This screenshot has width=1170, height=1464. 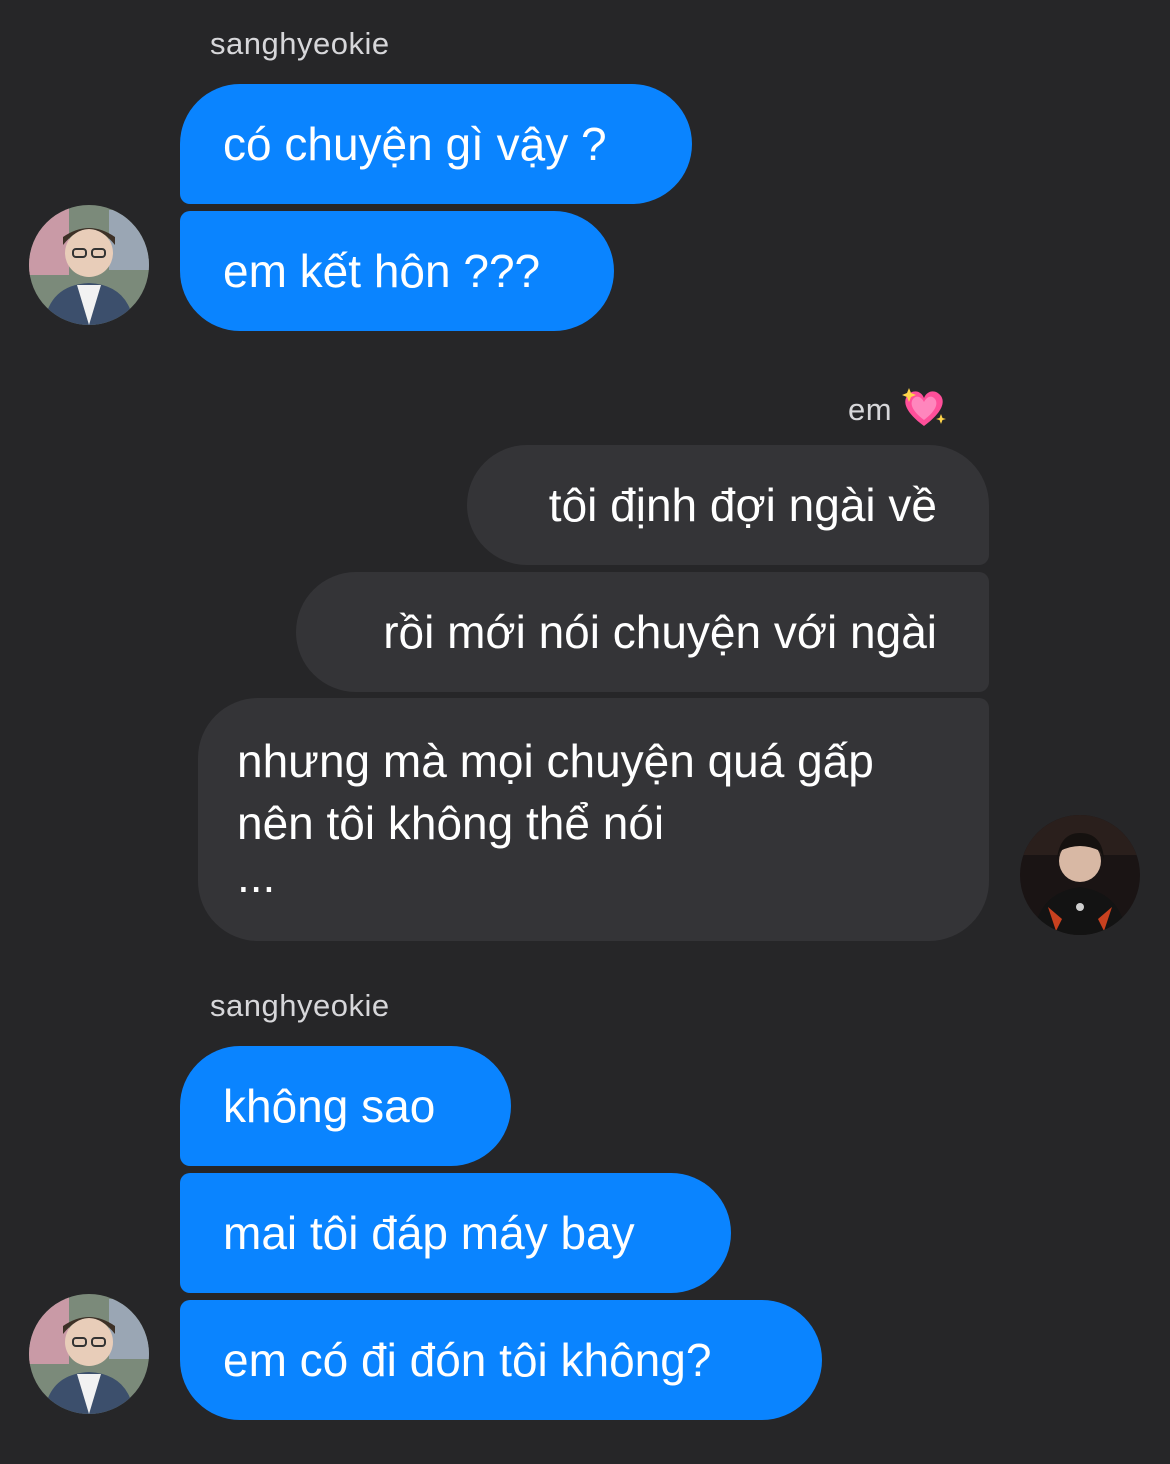 I want to click on message-text: em kết hôn ???, so click(x=382, y=271).